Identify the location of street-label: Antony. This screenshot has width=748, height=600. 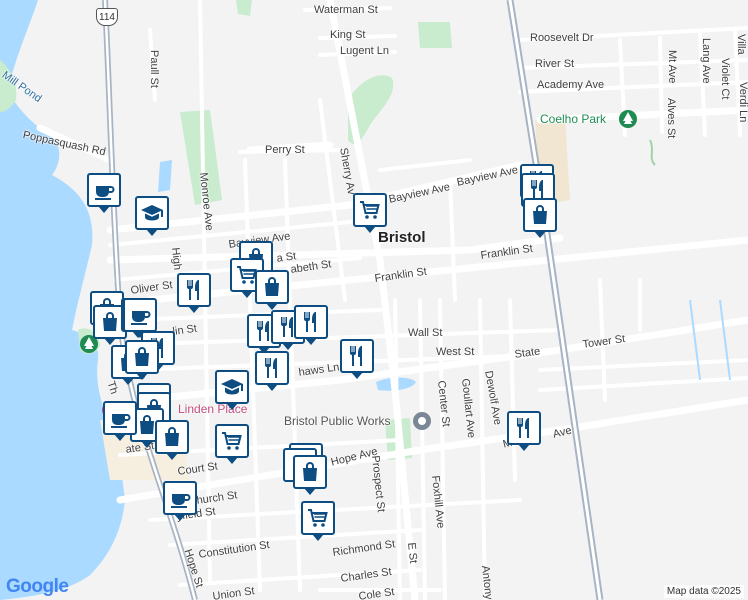
(487, 582).